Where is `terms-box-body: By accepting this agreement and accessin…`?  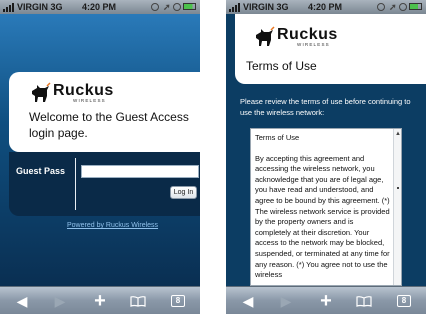
terms-box-body: By accepting this agreement and accessin… is located at coordinates (322, 216).